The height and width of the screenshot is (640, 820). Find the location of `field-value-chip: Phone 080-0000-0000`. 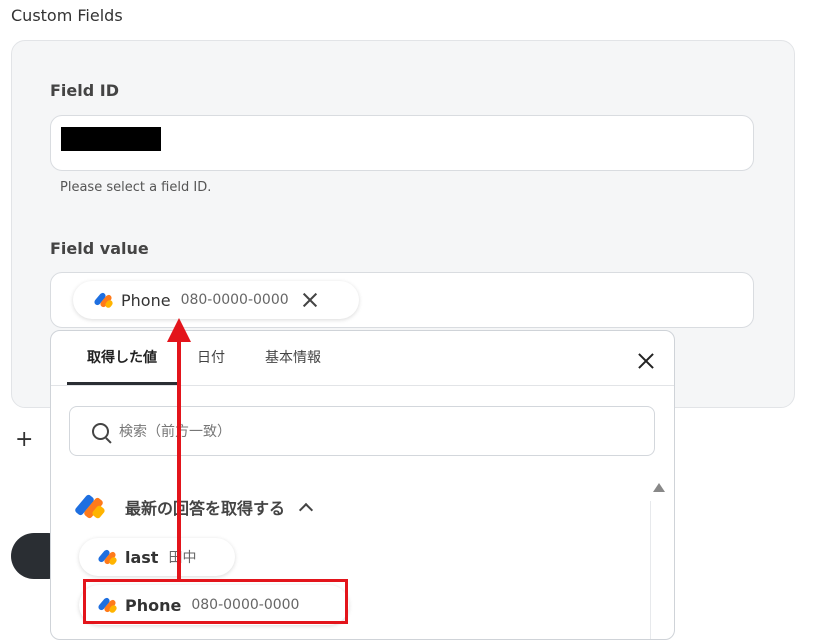

field-value-chip: Phone 080-0000-0000 is located at coordinates (216, 300).